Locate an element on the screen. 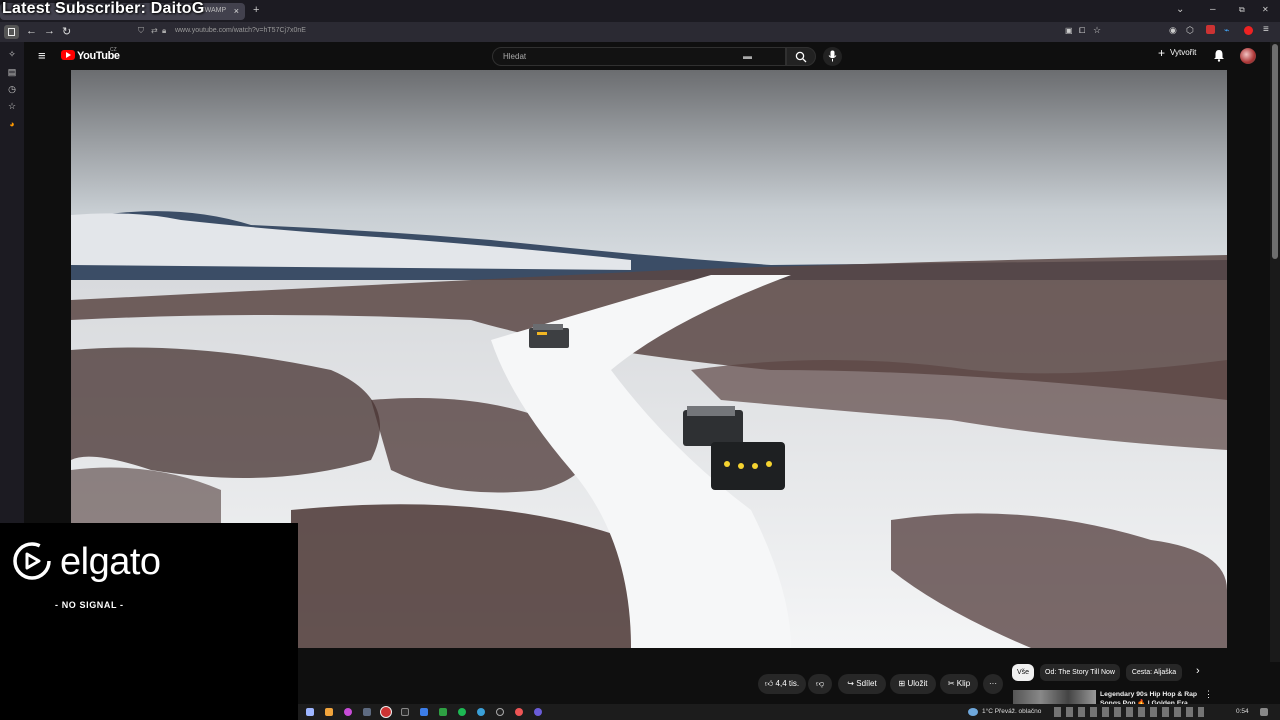  share-button: ↪ Sdílet is located at coordinates (862, 684).